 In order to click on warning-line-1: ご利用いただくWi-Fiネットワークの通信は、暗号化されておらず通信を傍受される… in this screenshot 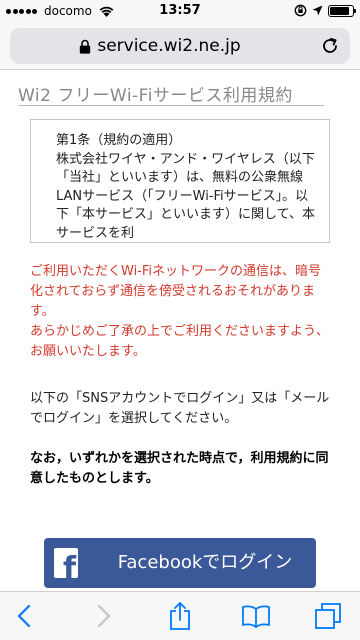, I will do `click(176, 291)`.